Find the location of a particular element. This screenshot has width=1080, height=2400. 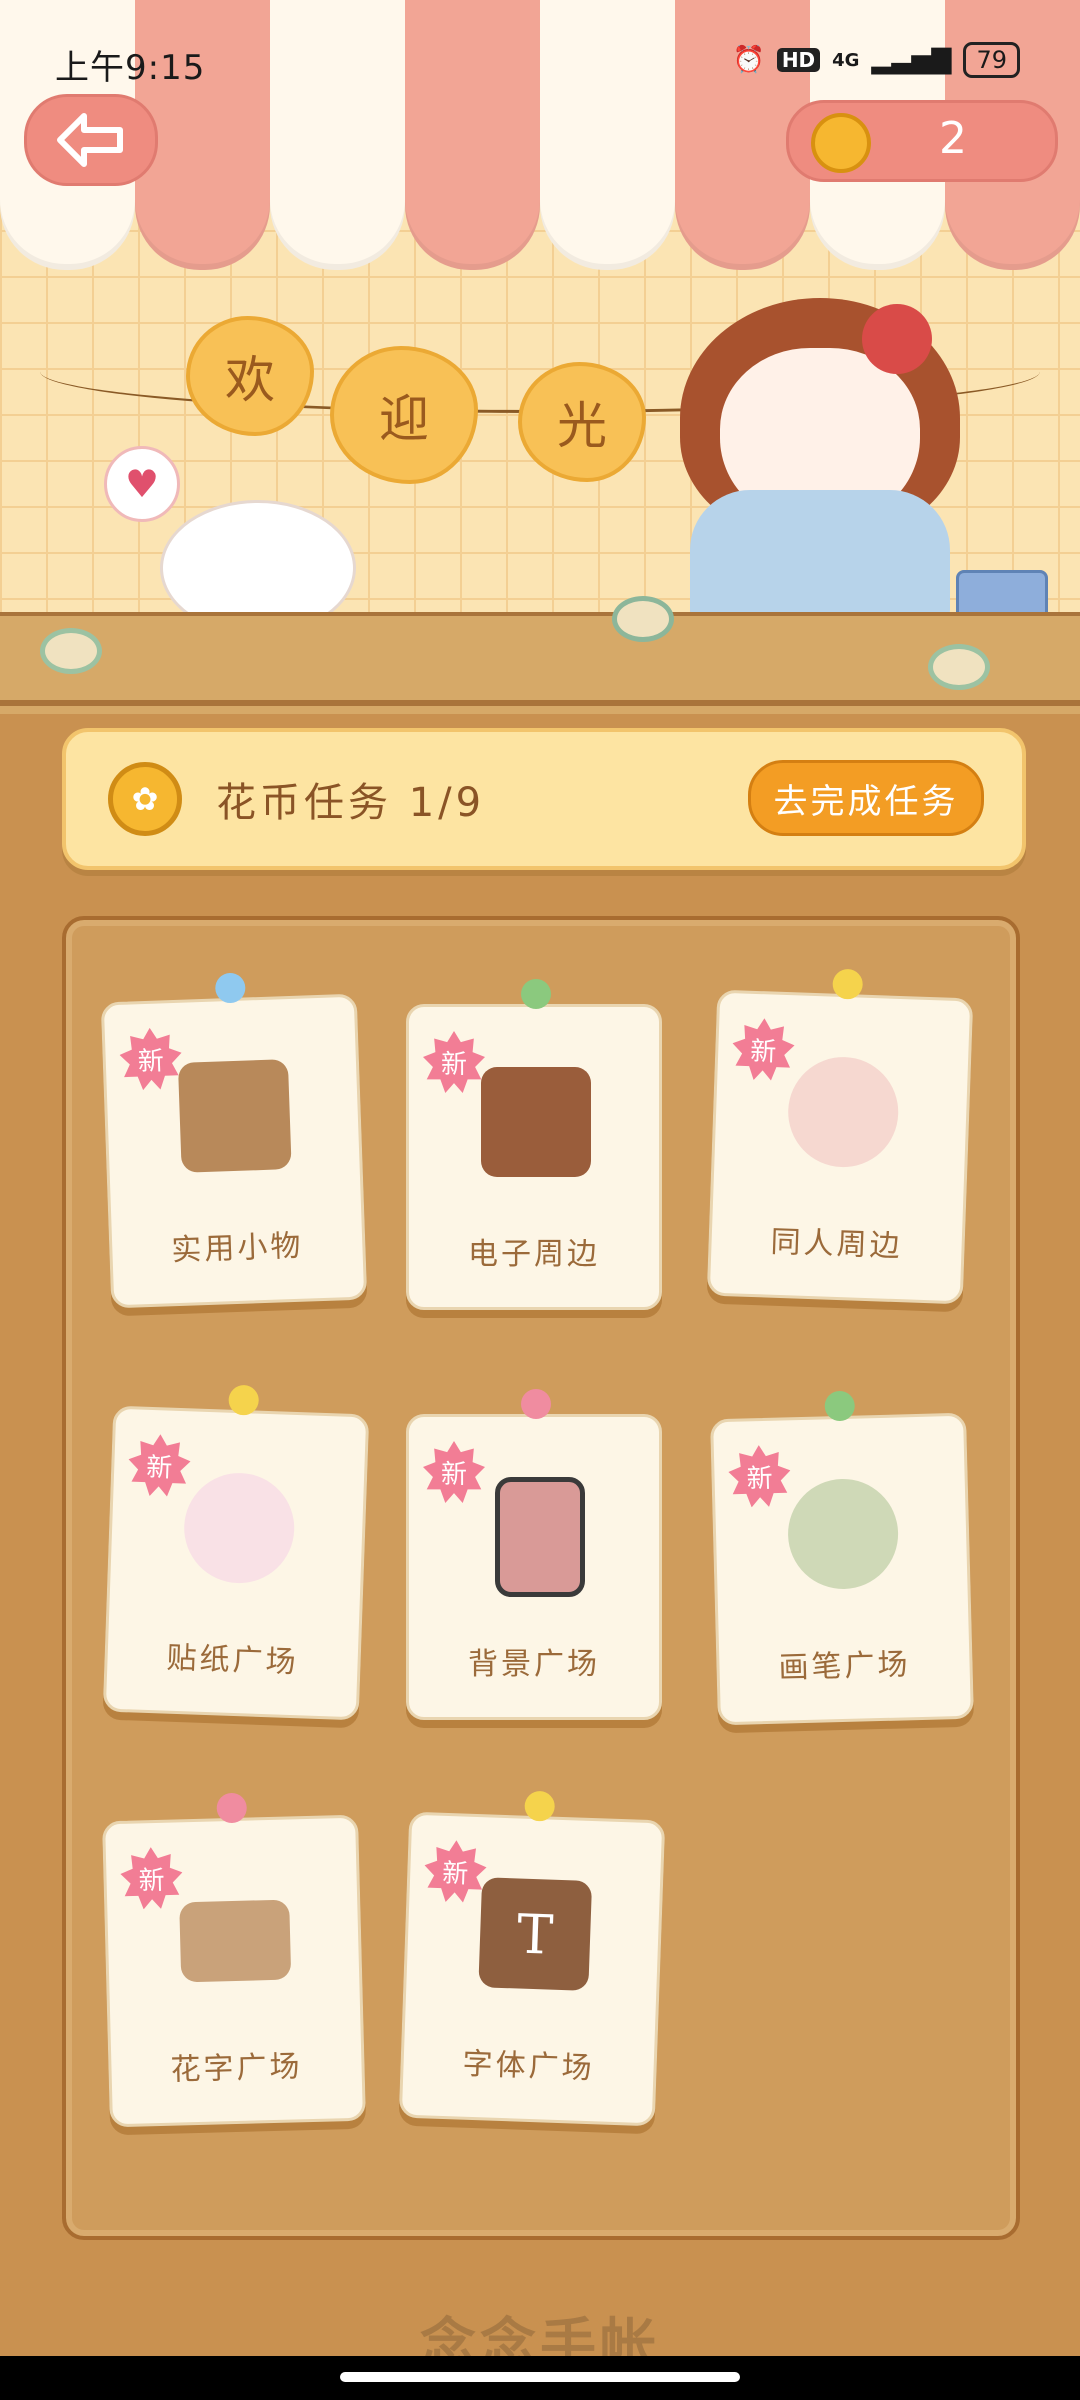

category-card: 新 实用小物 is located at coordinates (234, 1140).